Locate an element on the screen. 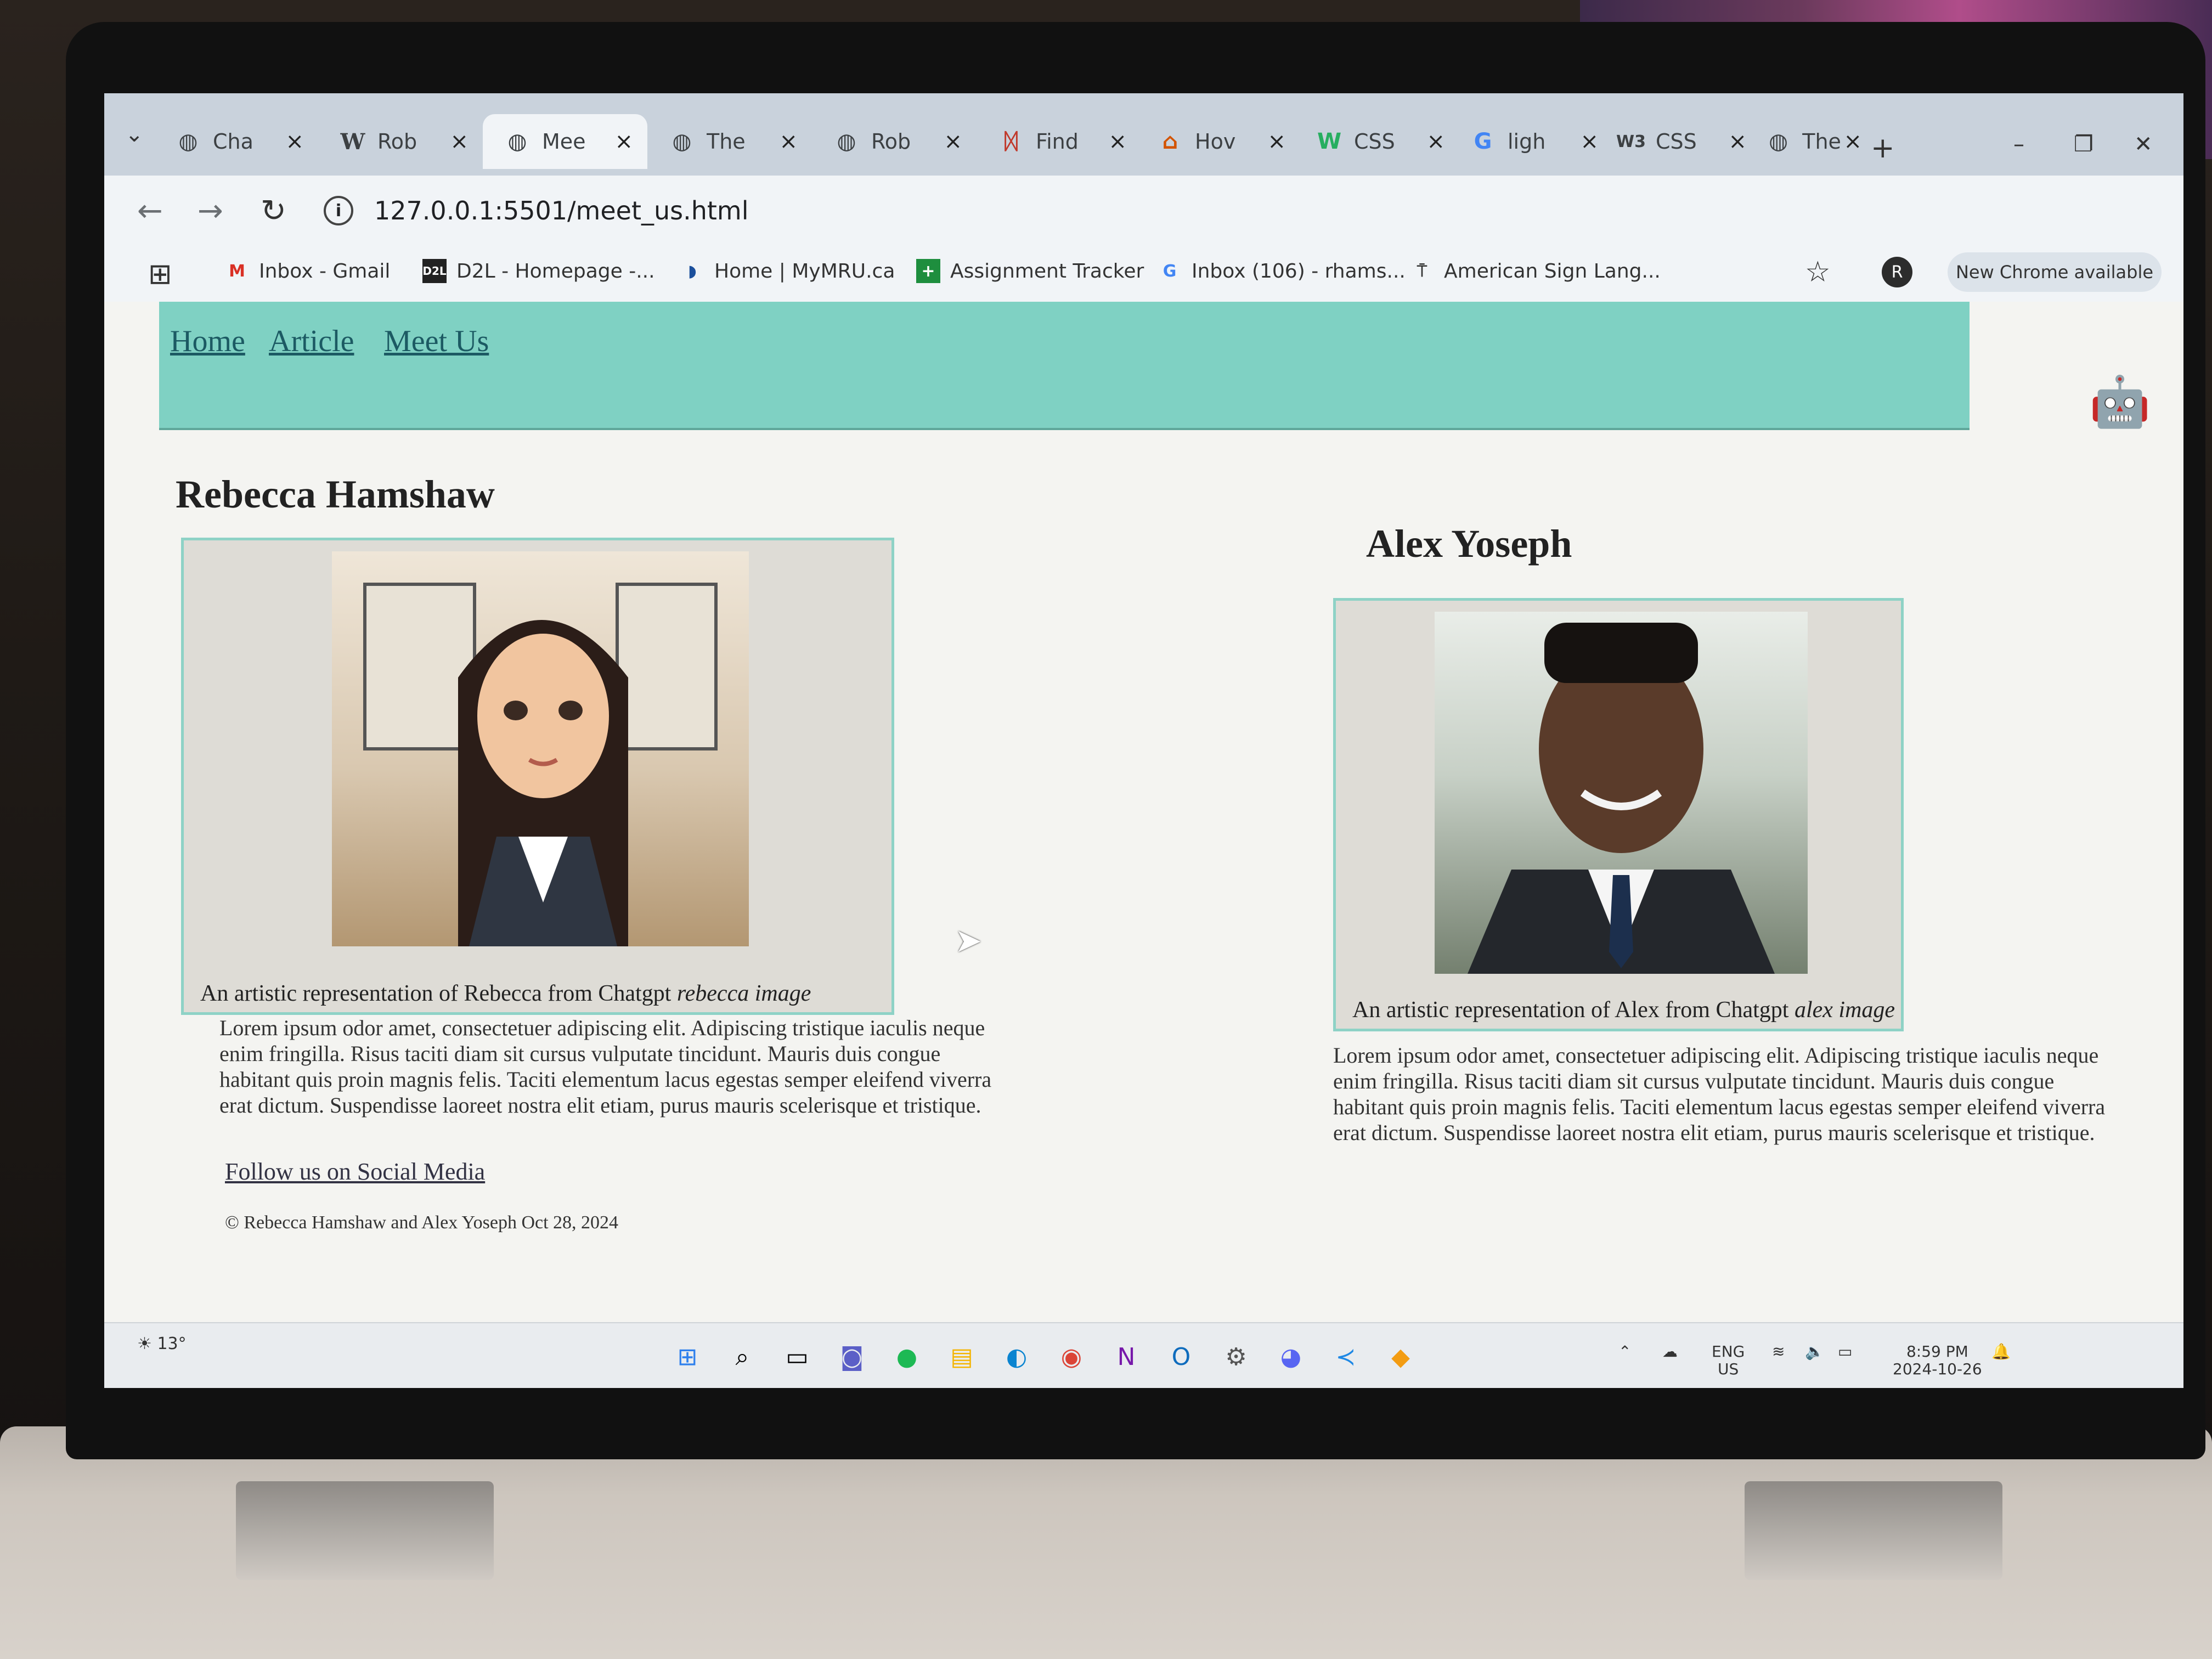  onenote-icon: N is located at coordinates (1126, 1357).